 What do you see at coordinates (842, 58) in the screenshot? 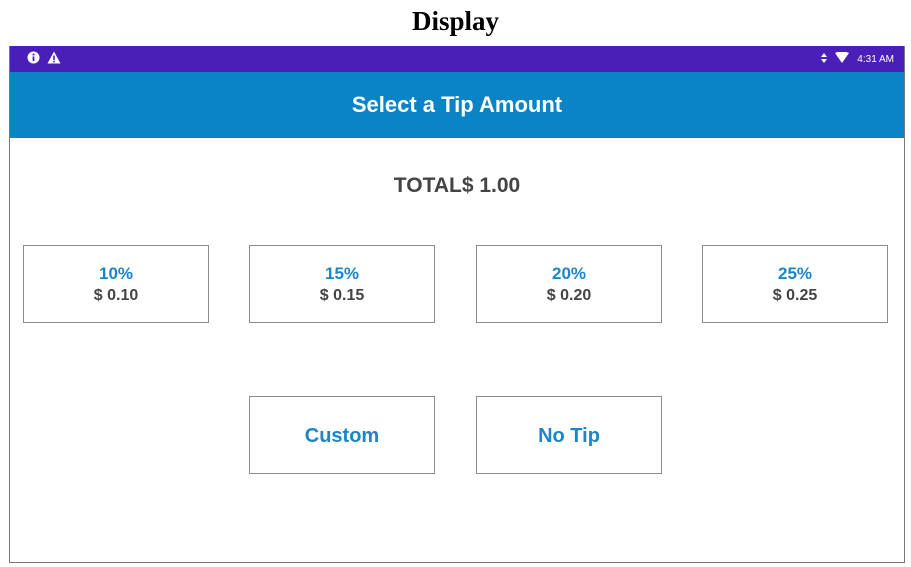
I see `wifi-icon` at bounding box center [842, 58].